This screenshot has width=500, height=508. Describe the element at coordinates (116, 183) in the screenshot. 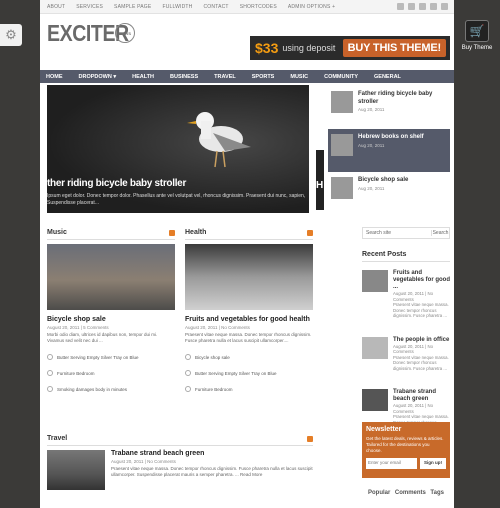

I see `slider-title: ther riding bicycle baby stroller` at that location.